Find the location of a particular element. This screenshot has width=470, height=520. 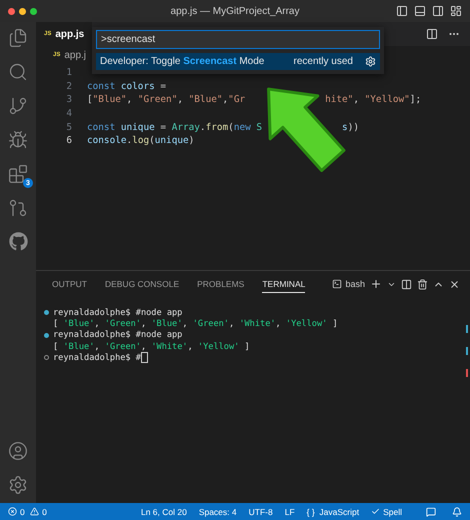

account-icon is located at coordinates (18, 451).